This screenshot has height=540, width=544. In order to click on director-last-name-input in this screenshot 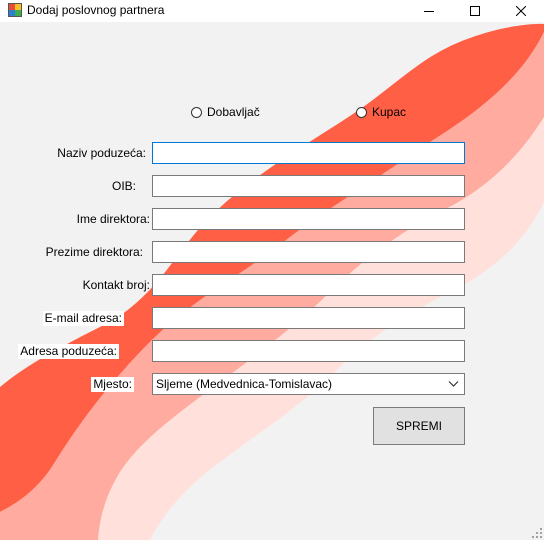, I will do `click(308, 252)`.